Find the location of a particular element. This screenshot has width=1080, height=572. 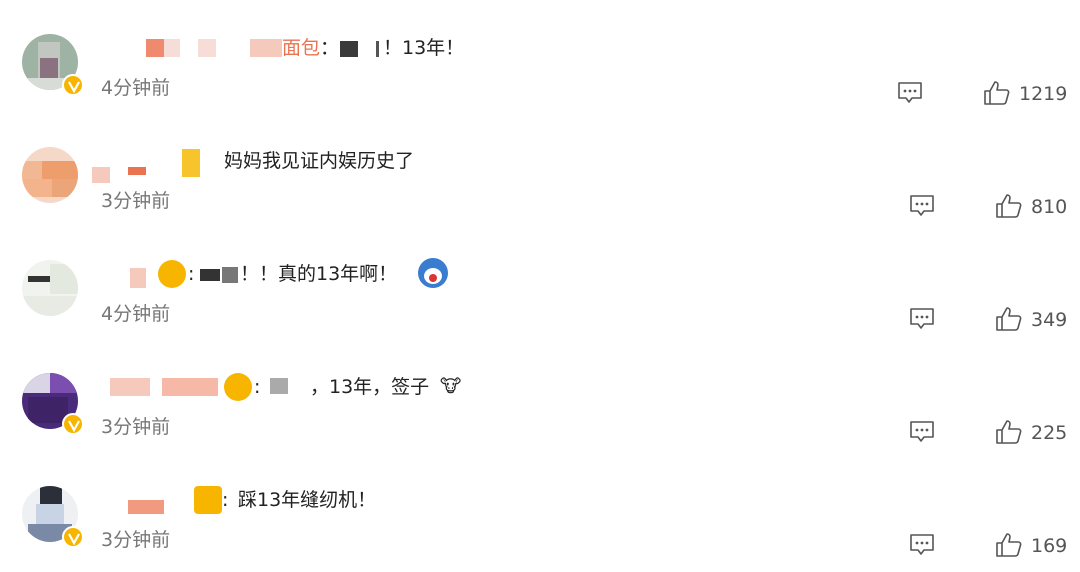

doraemon-emoji-icon is located at coordinates (433, 273).